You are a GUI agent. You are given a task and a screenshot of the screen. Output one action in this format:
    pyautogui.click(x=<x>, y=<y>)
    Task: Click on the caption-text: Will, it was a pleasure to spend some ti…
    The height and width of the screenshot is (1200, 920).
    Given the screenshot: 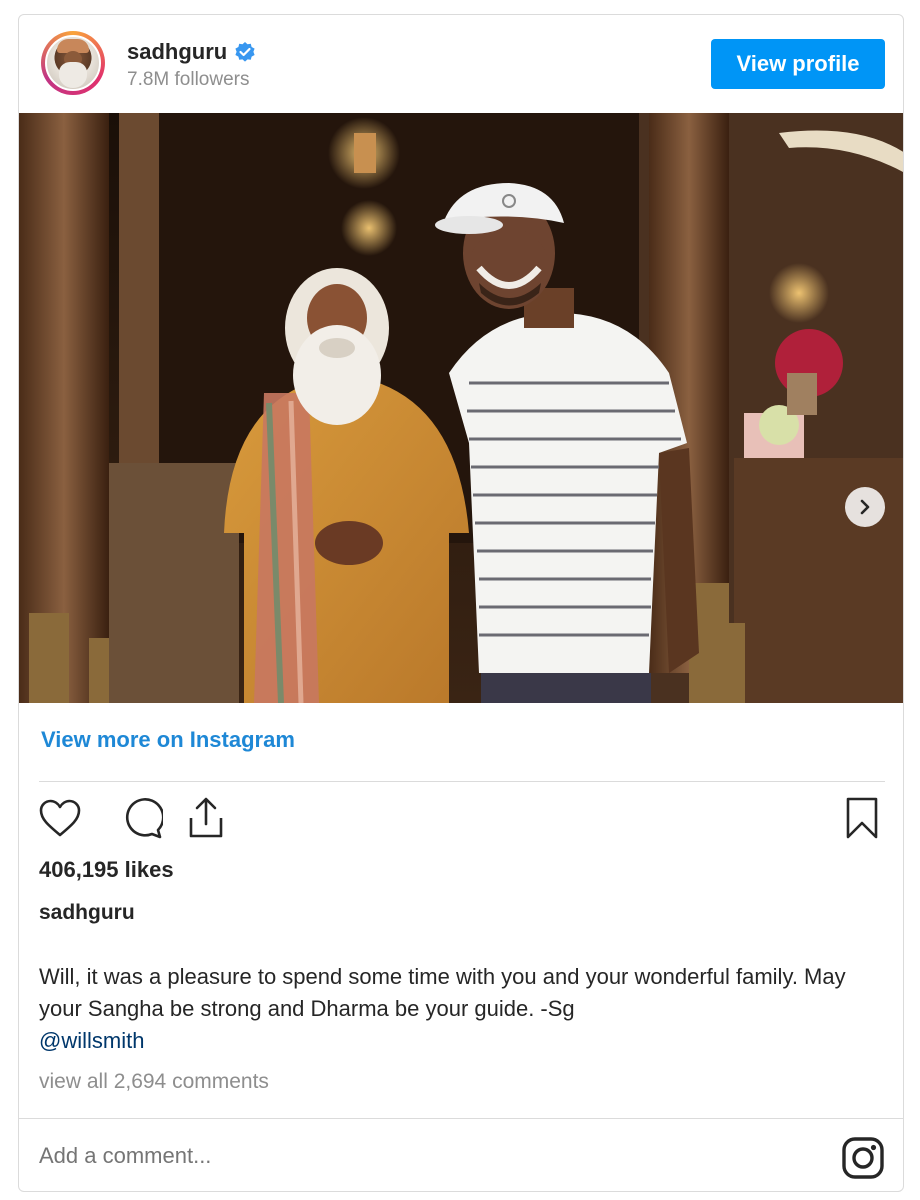 What is the action you would take?
    pyautogui.click(x=442, y=992)
    